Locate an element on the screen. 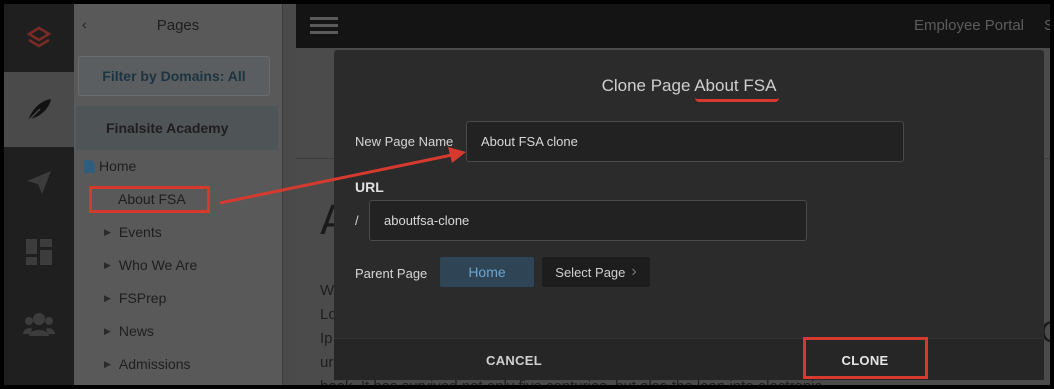 Image resolution: width=1054 pixels, height=389 pixels. select-page-button: Select Page › is located at coordinates (596, 272).